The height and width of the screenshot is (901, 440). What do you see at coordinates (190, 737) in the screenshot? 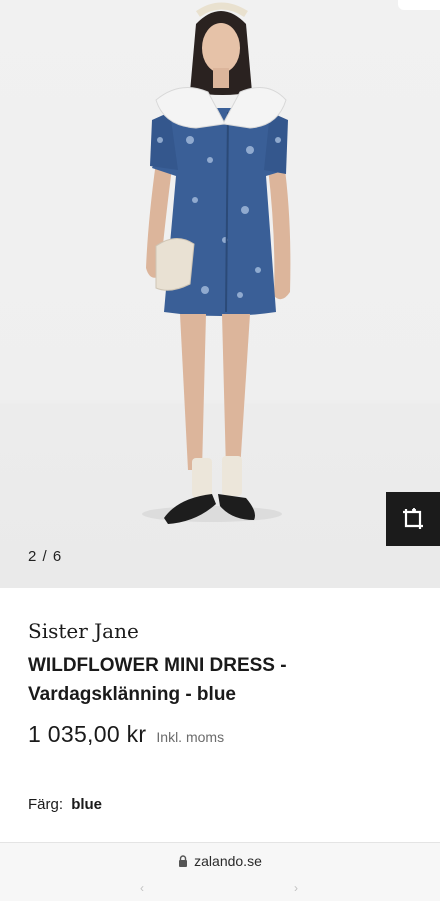
I see `vat-note: Inkl. moms` at bounding box center [190, 737].